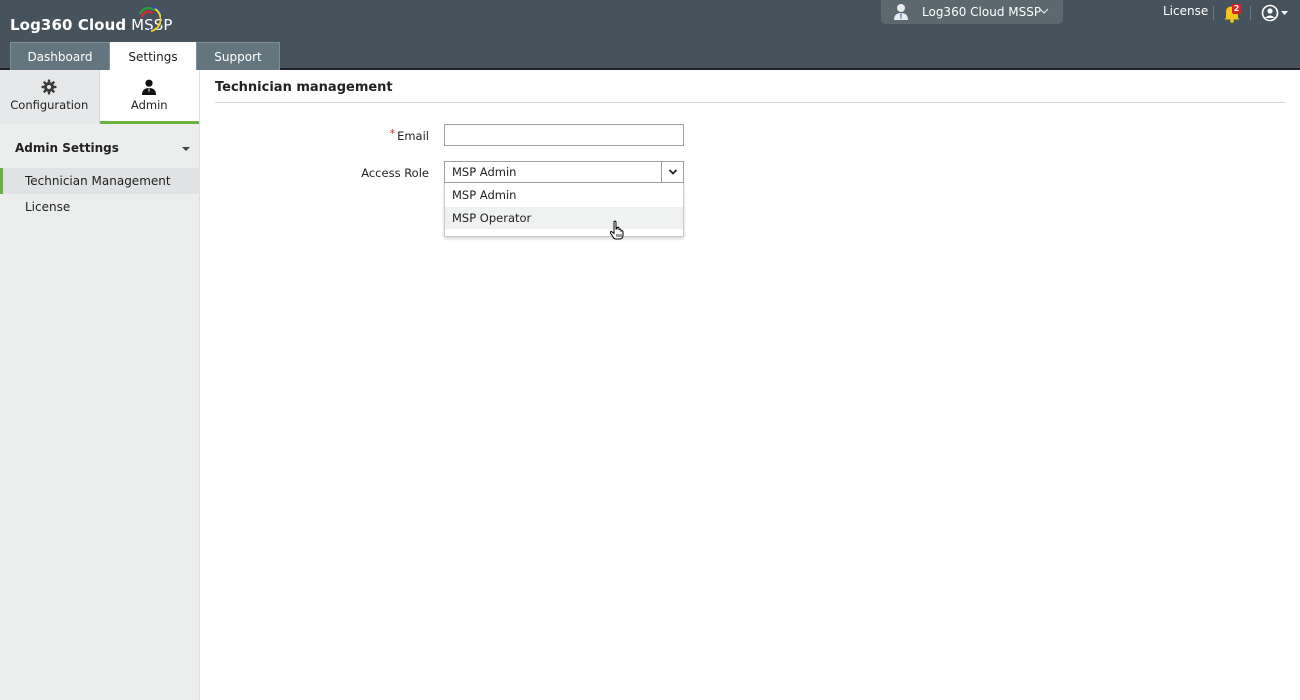 Image resolution: width=1300 pixels, height=700 pixels. What do you see at coordinates (304, 87) in the screenshot?
I see `page-title: Technician management` at bounding box center [304, 87].